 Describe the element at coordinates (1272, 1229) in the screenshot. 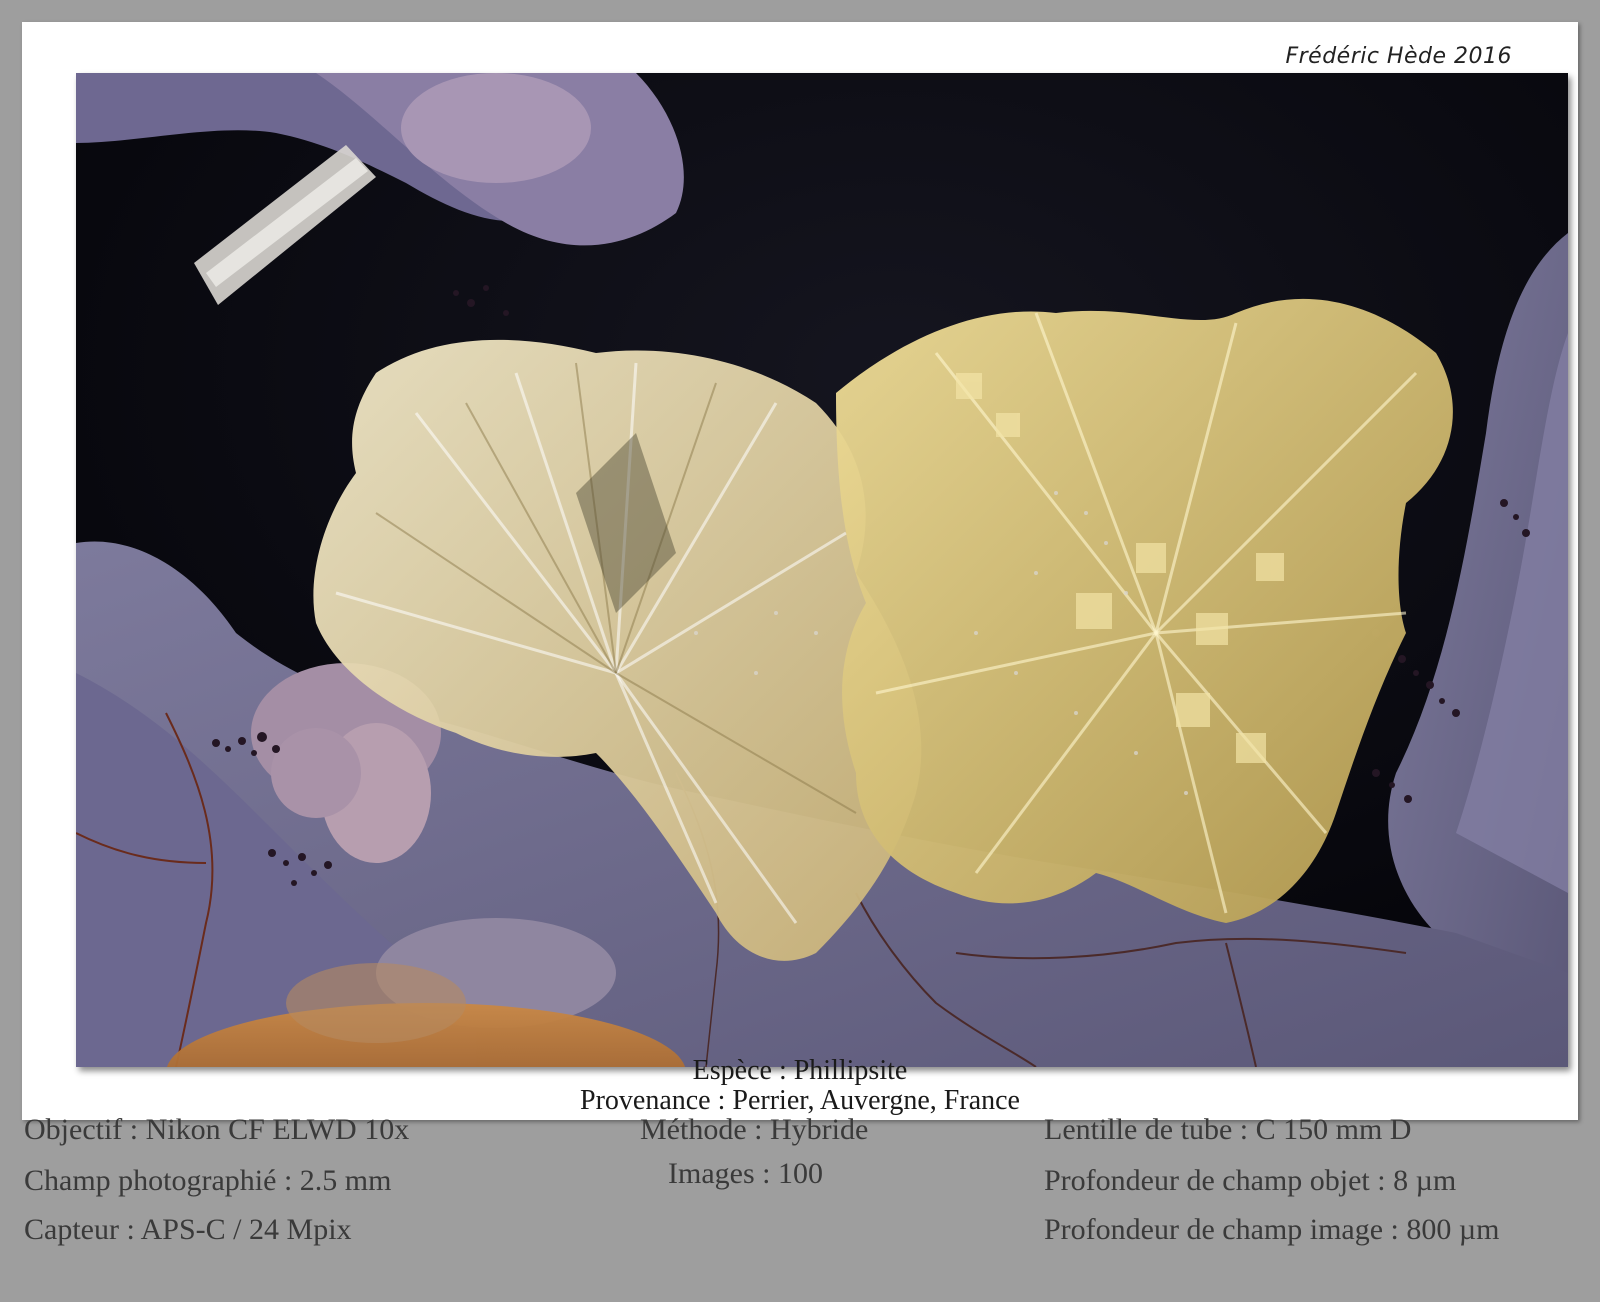

I see `image-dof-spec: Profondeur de champ image : 800 µm` at that location.